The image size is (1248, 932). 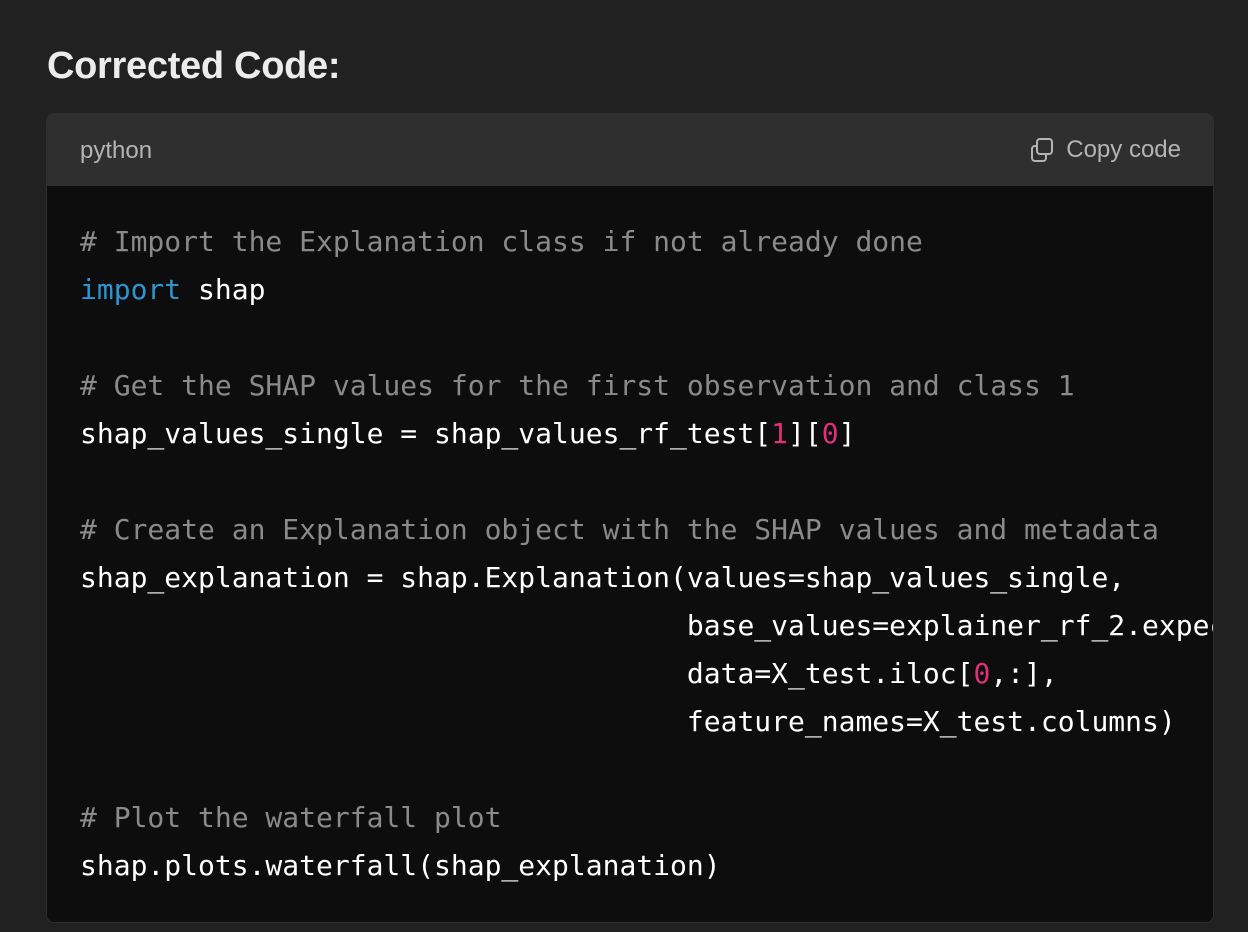 I want to click on code-line: data=X_test.iloc[0,:],, so click(x=646, y=674).